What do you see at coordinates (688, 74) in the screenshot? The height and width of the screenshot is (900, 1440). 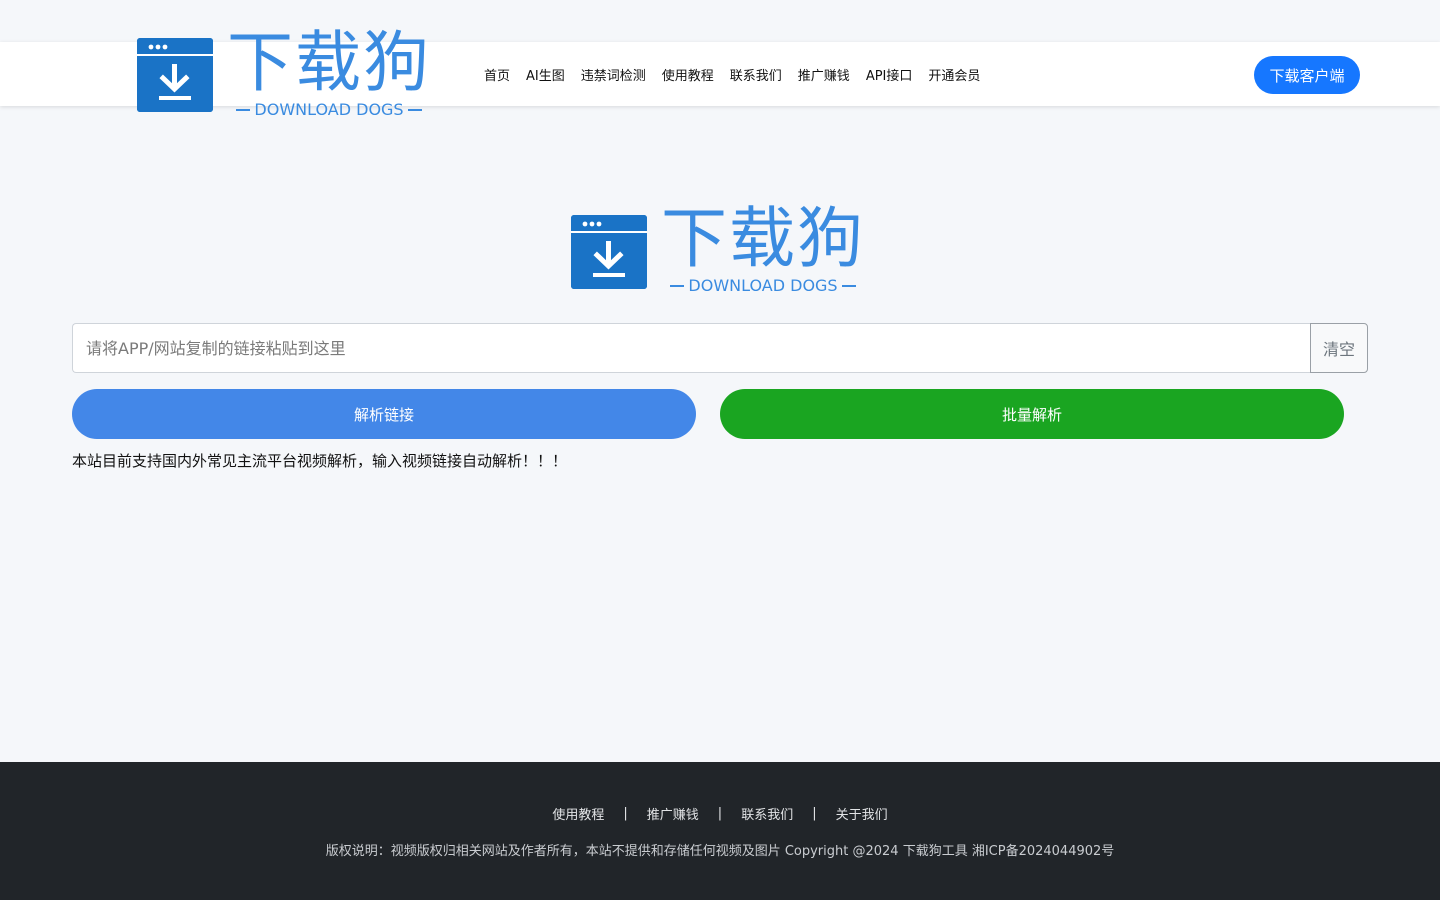 I see `nav-tutorial: 使用教程` at bounding box center [688, 74].